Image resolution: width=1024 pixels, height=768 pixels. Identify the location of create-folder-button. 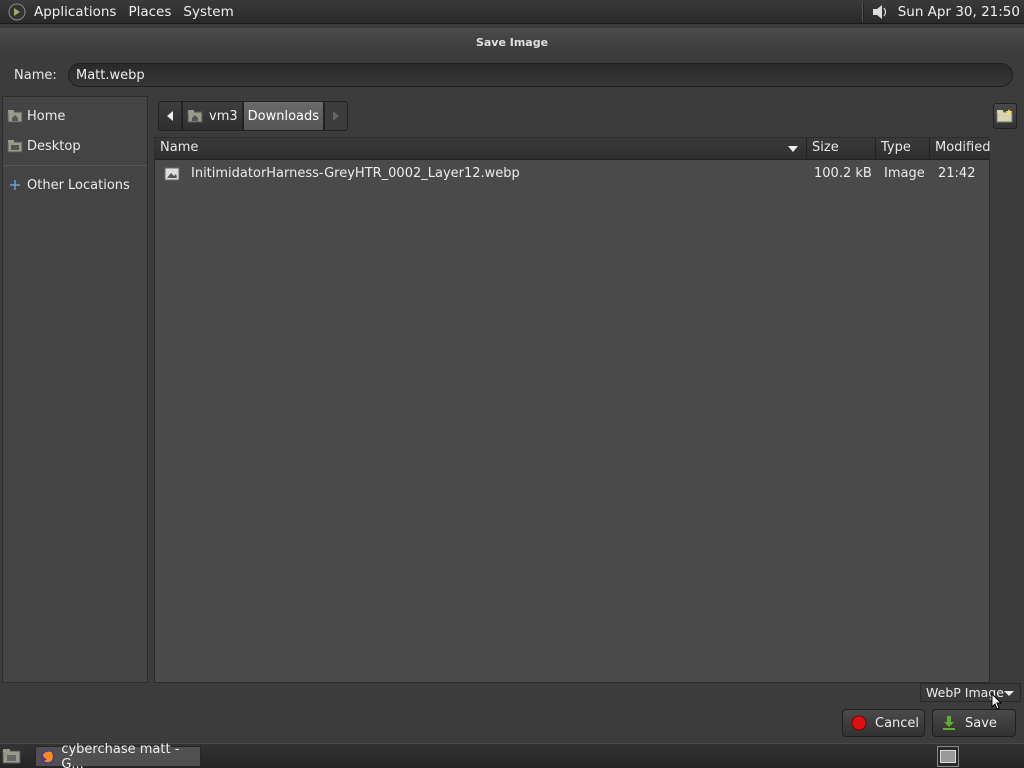
(1005, 116).